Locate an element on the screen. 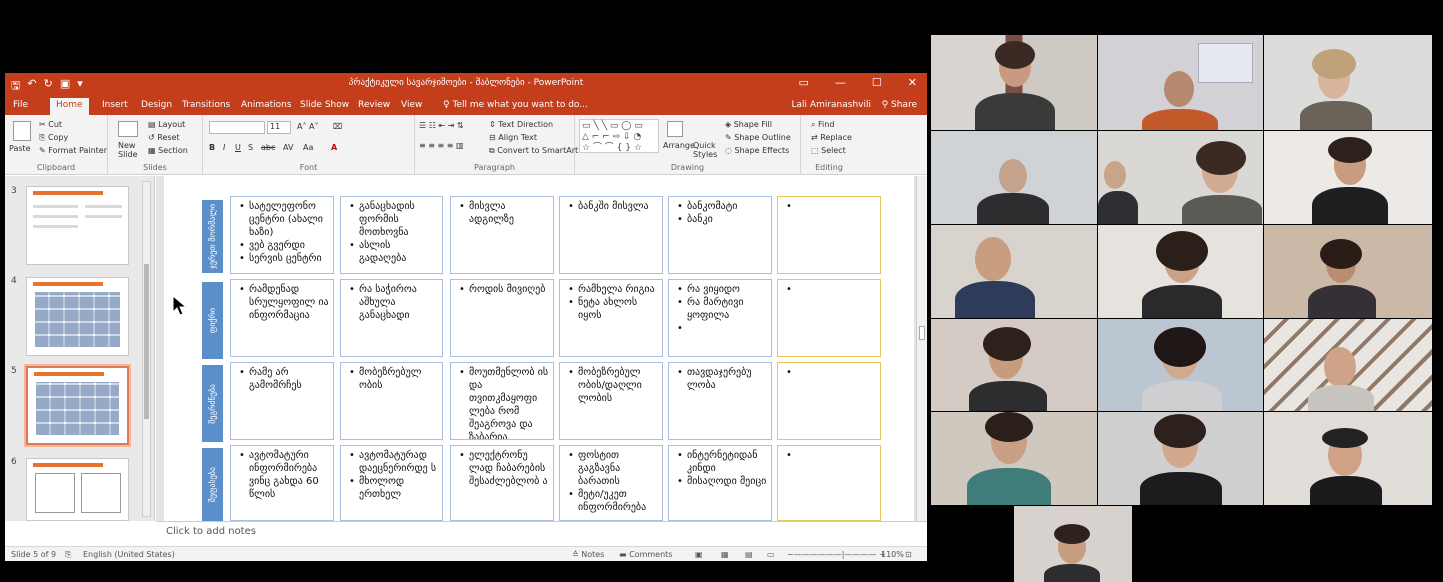 The height and width of the screenshot is (582, 1443). shape-outline-button: ✎ Shape Outline is located at coordinates (758, 137).